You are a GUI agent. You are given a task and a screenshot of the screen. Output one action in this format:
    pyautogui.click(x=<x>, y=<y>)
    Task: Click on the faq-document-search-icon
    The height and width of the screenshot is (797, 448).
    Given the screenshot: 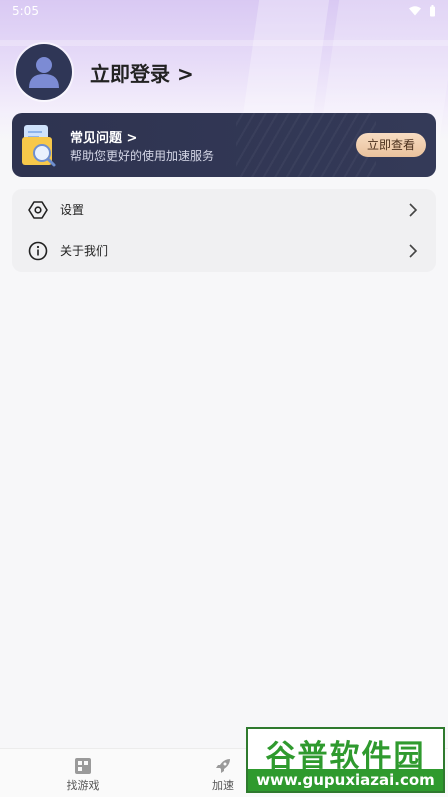 What is the action you would take?
    pyautogui.click(x=39, y=146)
    